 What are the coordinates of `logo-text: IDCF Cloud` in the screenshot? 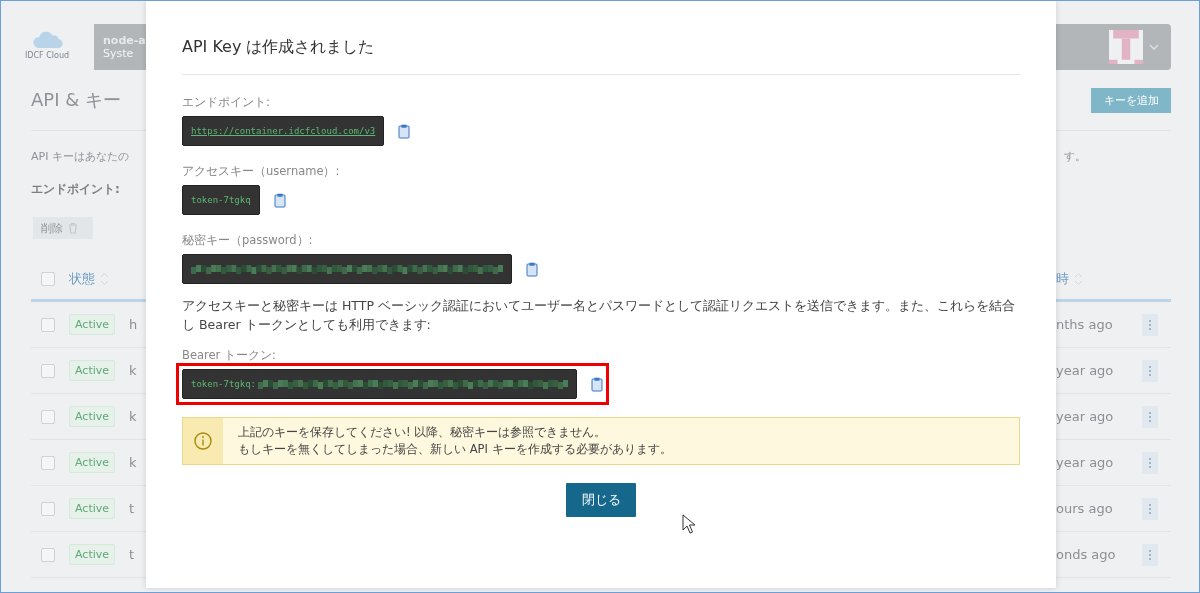 It's located at (47, 55).